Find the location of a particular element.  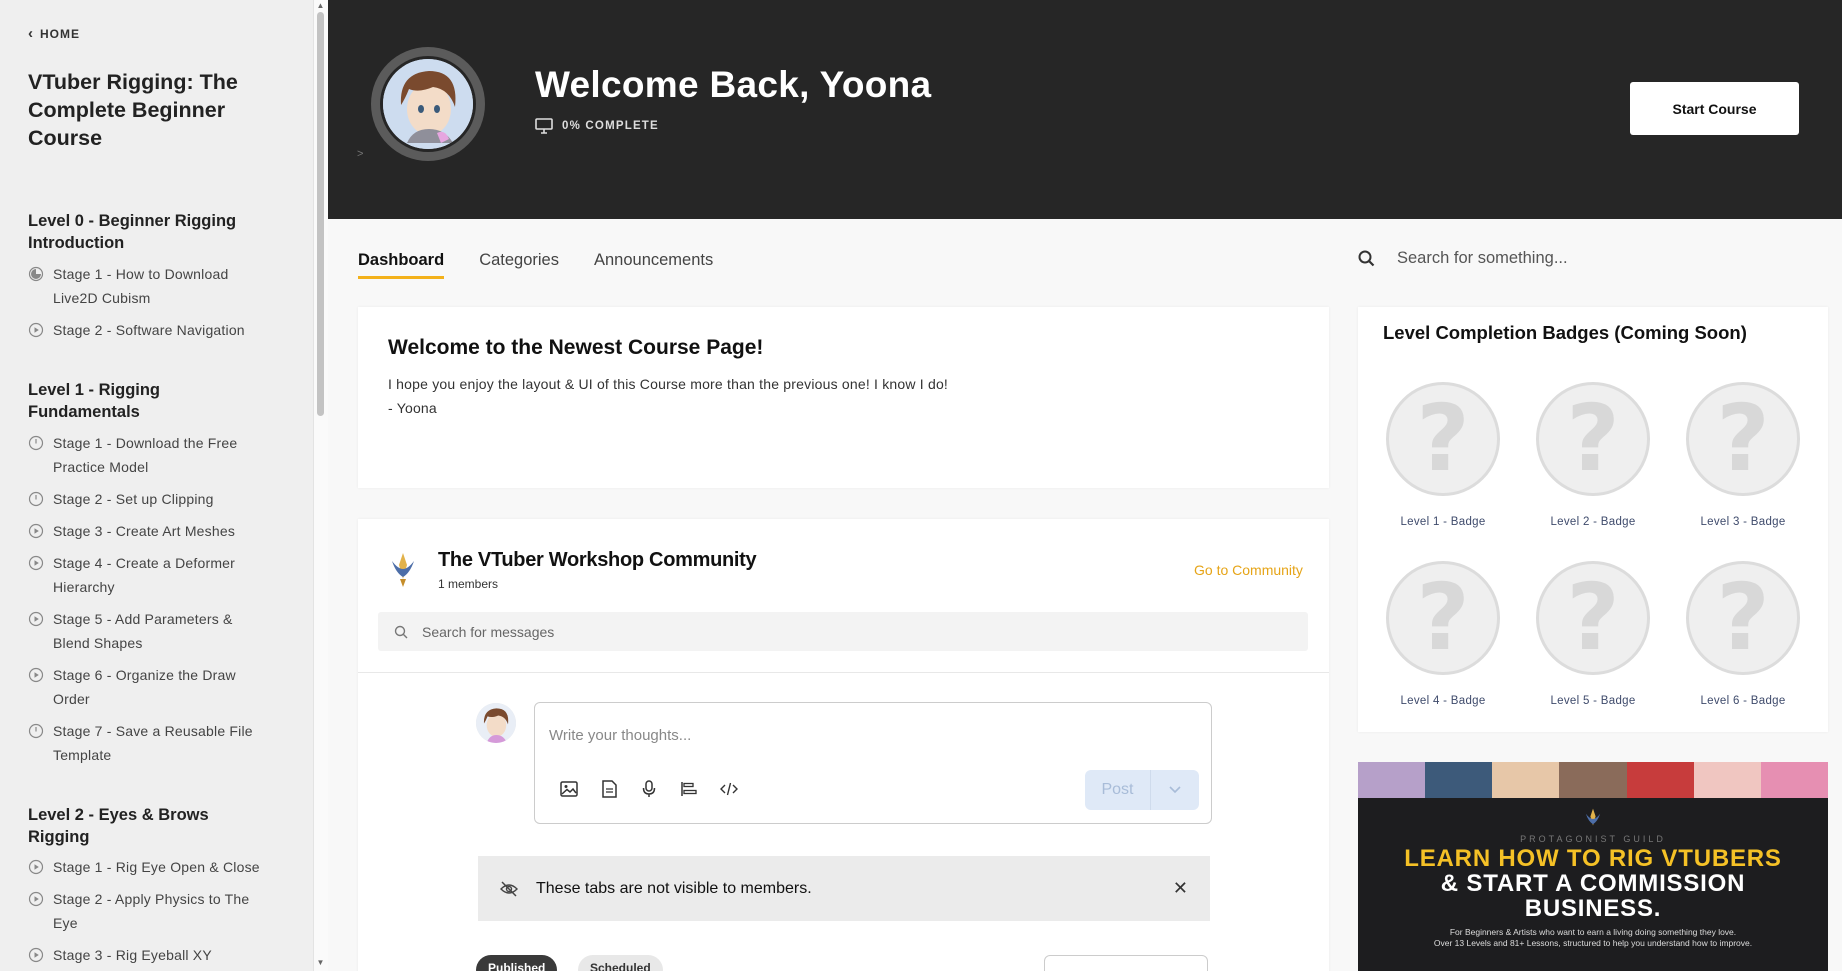

search-input is located at coordinates (1597, 258).